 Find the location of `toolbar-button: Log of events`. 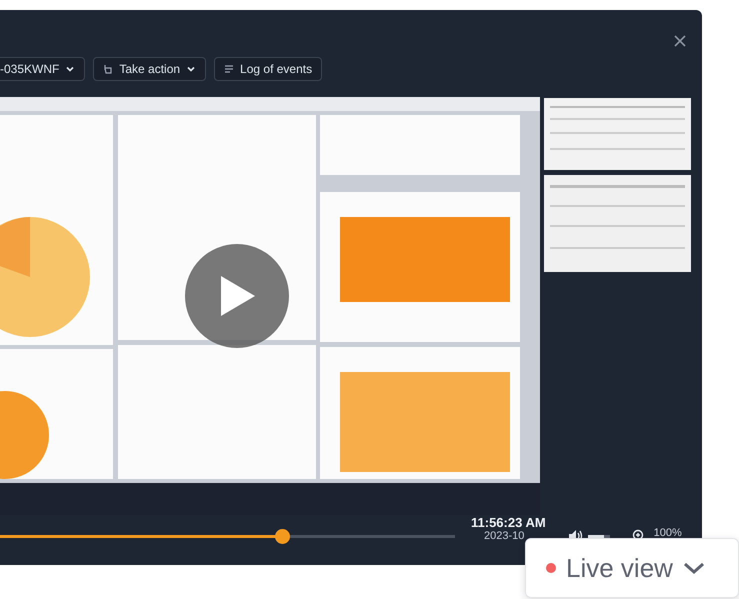

toolbar-button: Log of events is located at coordinates (268, 69).